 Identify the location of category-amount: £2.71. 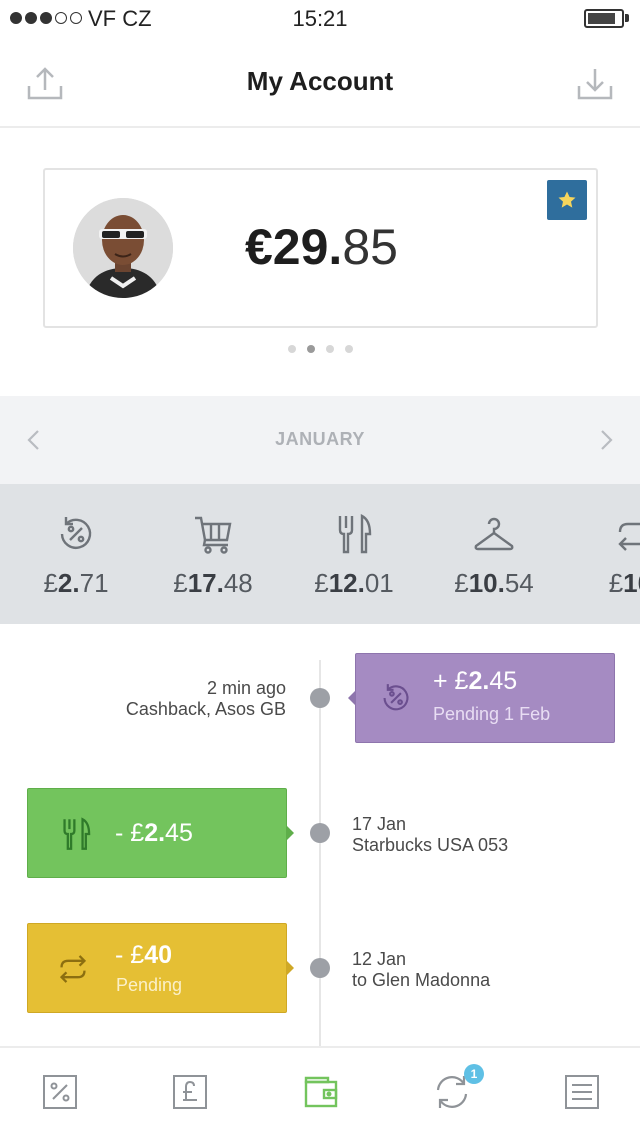
(76, 583).